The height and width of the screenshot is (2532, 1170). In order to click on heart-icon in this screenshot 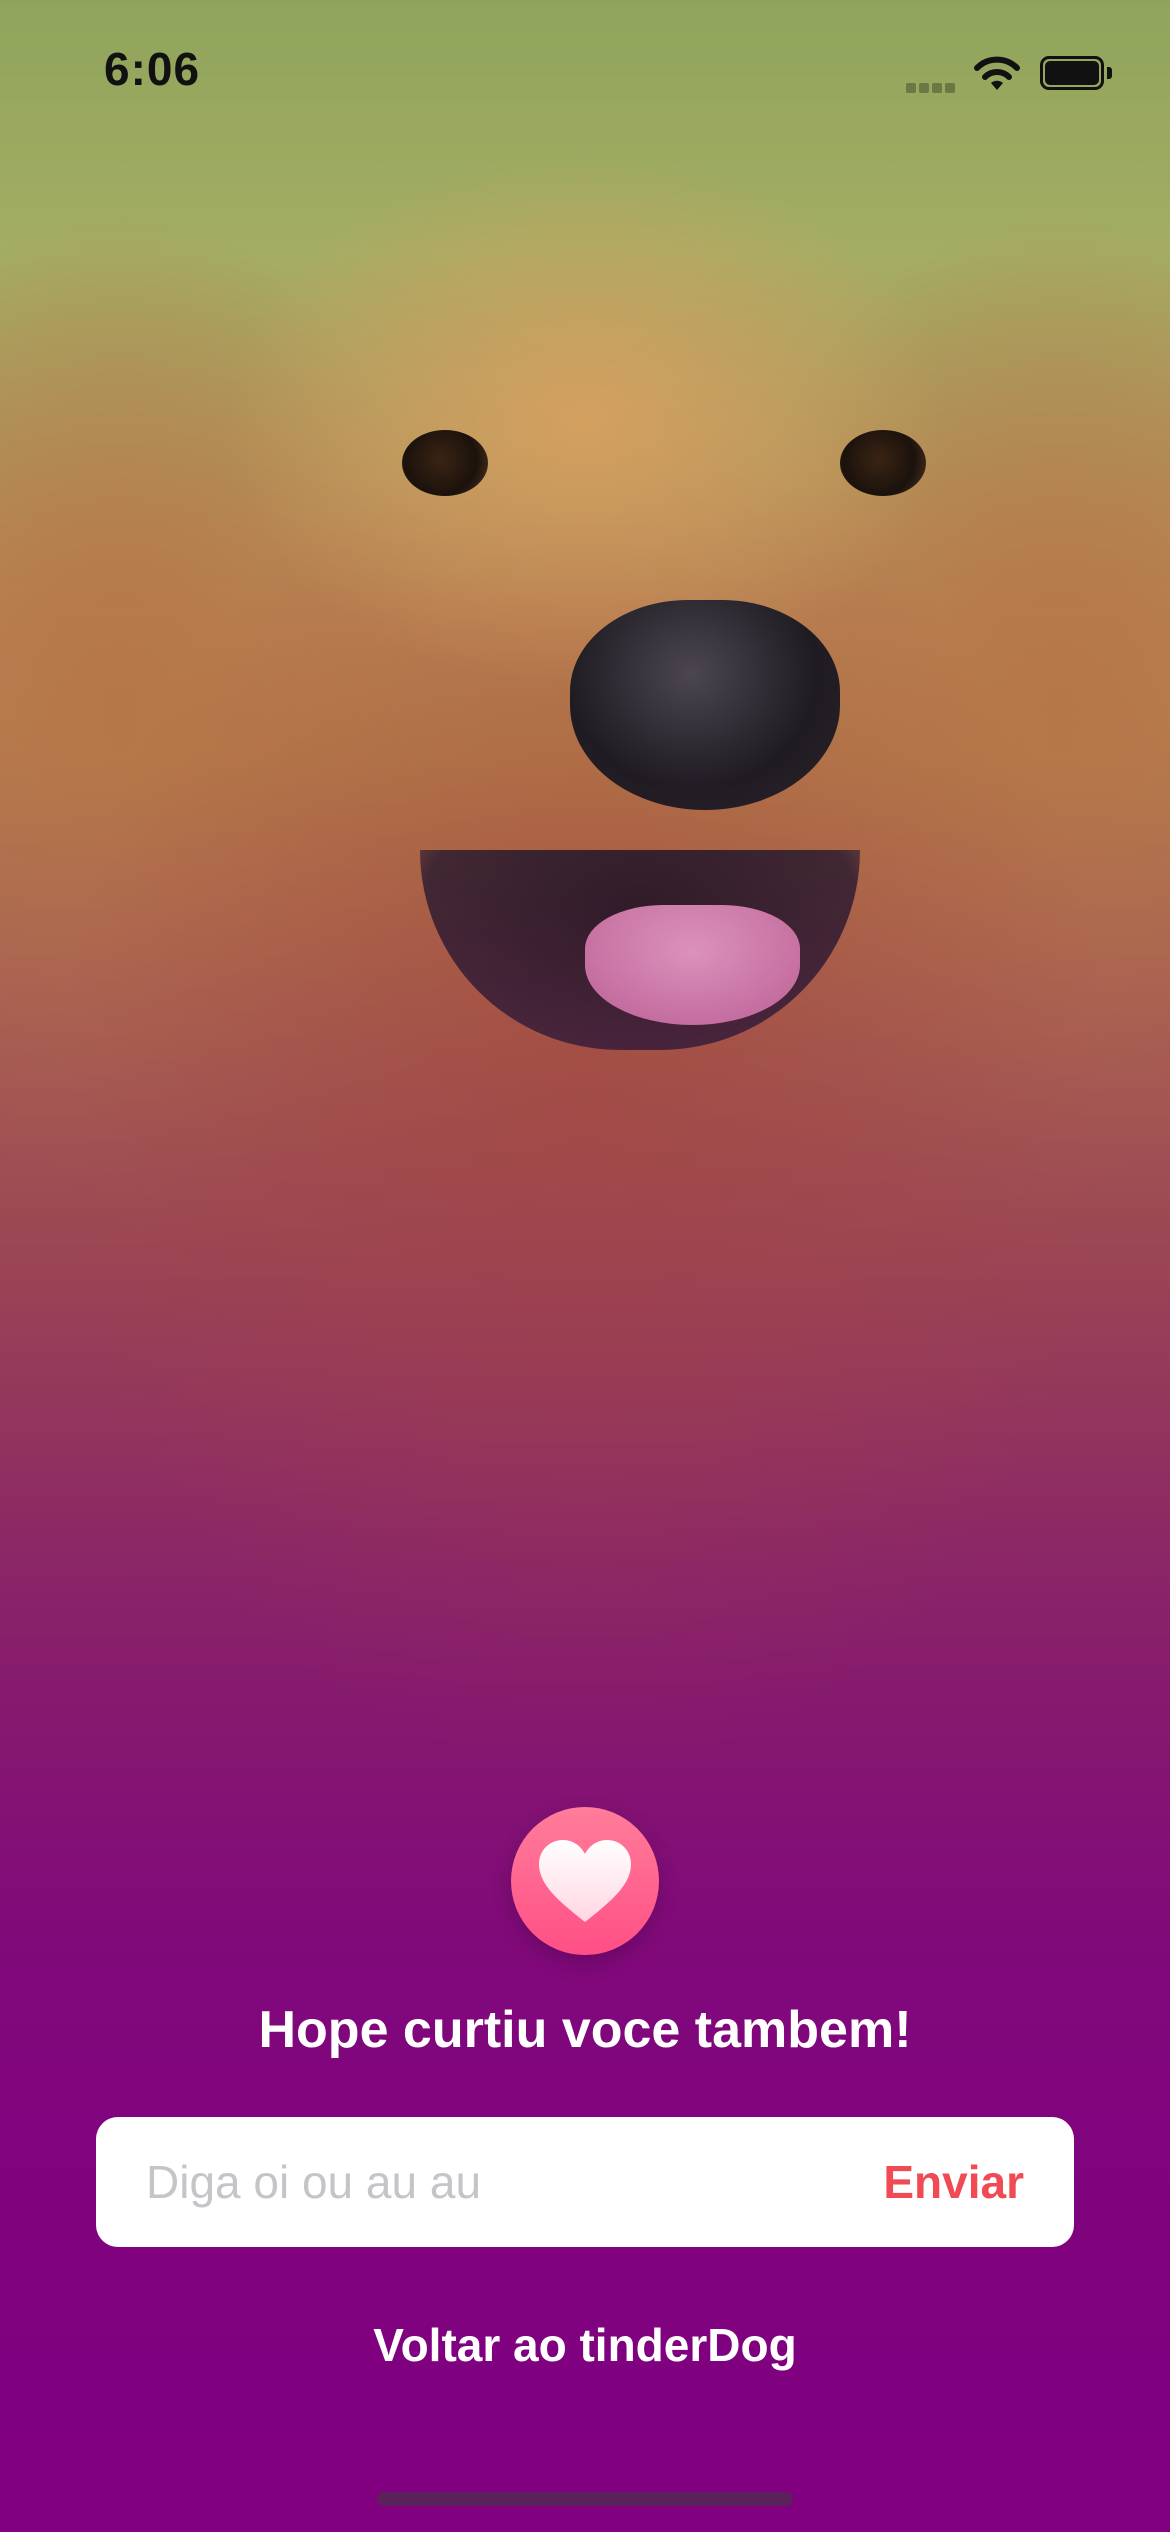, I will do `click(585, 1881)`.